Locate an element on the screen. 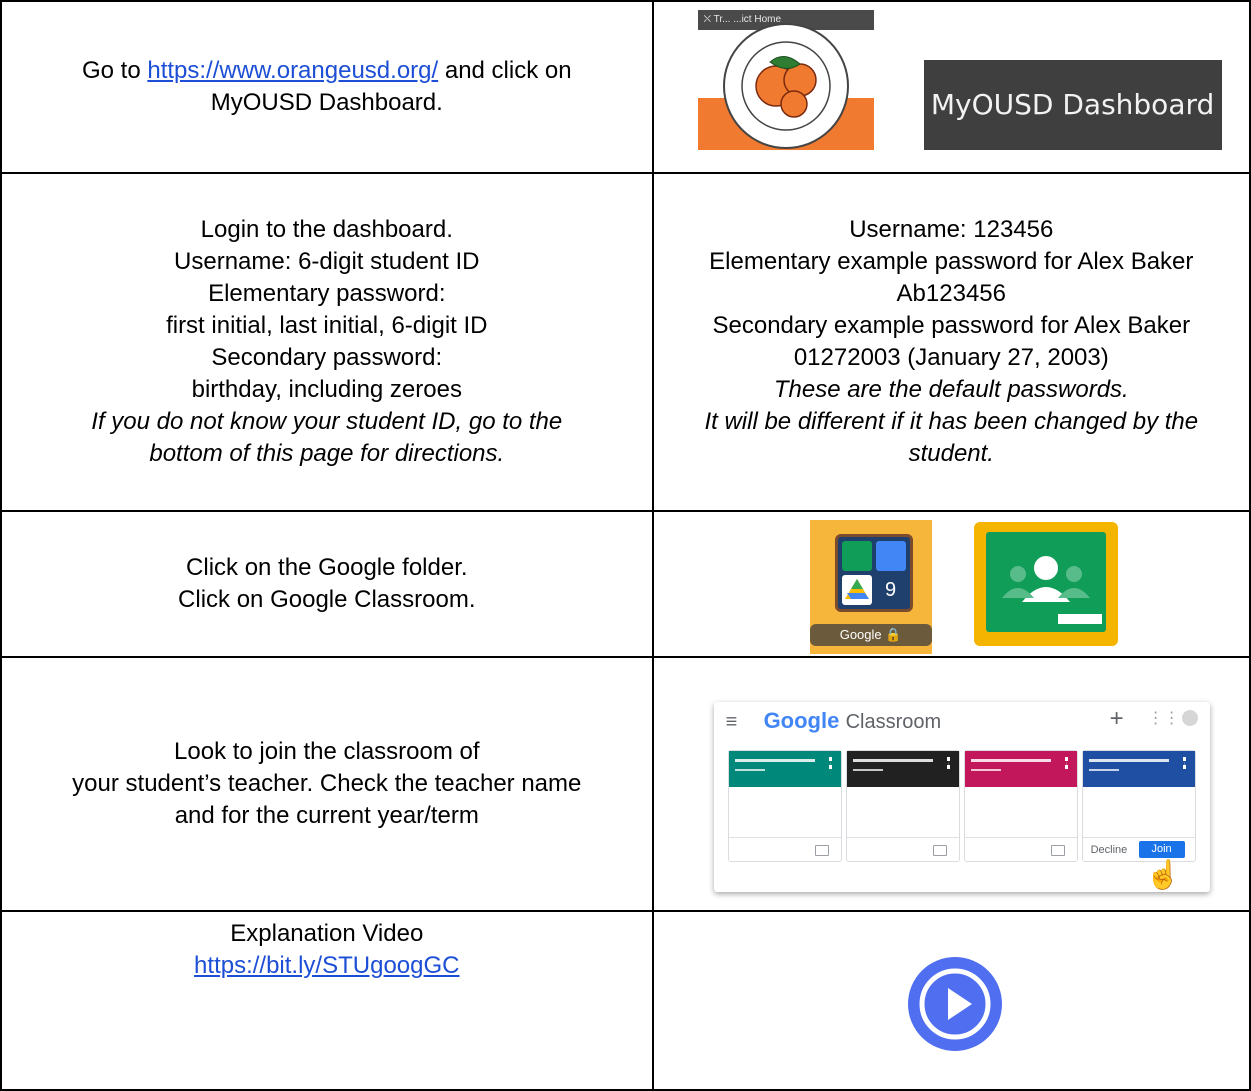 The height and width of the screenshot is (1091, 1251). orangeusd-link: https://www.orangeusd.org/ is located at coordinates (292, 70).